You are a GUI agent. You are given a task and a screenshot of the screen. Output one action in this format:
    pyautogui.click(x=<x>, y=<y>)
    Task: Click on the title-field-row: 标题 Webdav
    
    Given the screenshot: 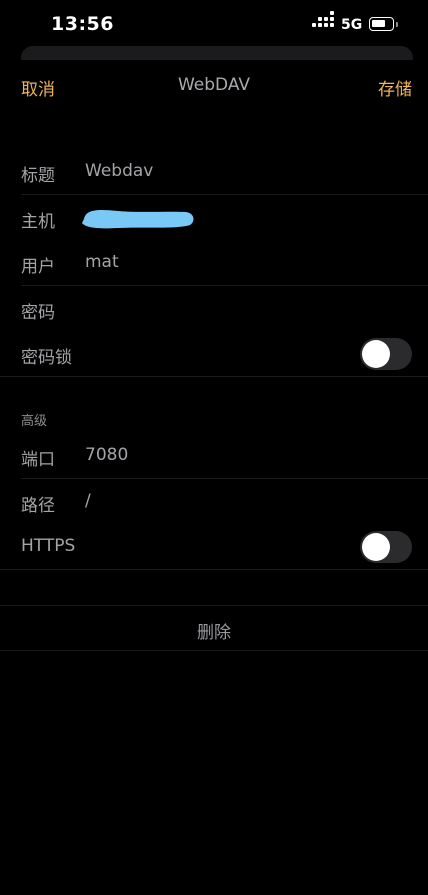 What is the action you would take?
    pyautogui.click(x=214, y=172)
    